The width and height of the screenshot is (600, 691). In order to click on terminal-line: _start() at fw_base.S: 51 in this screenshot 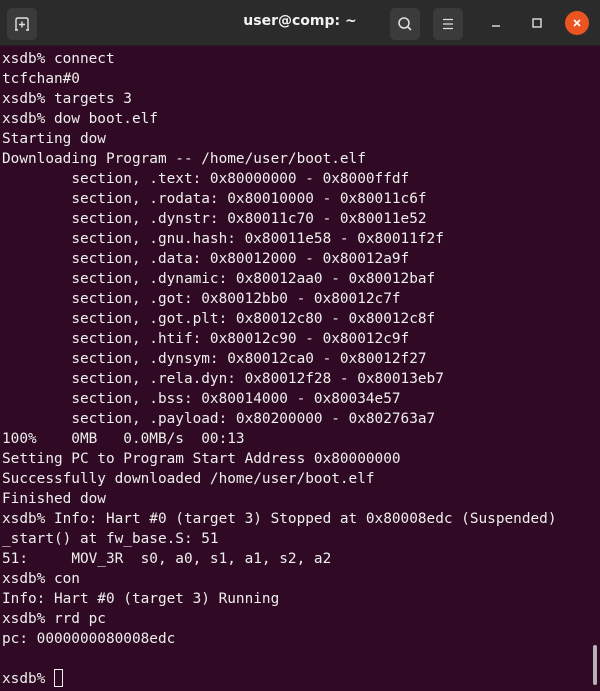, I will do `click(110, 539)`.